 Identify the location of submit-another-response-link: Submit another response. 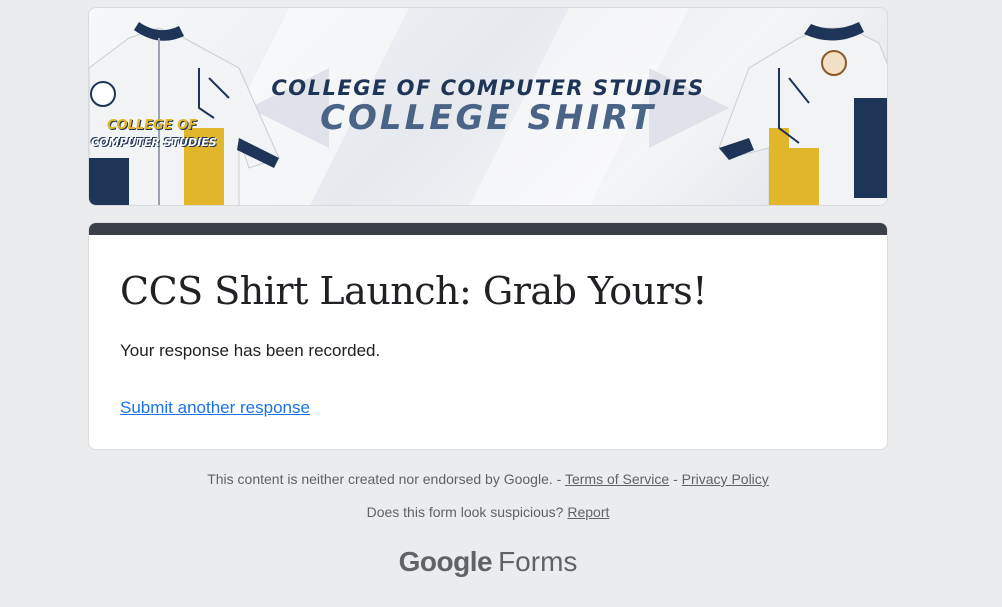
(215, 408).